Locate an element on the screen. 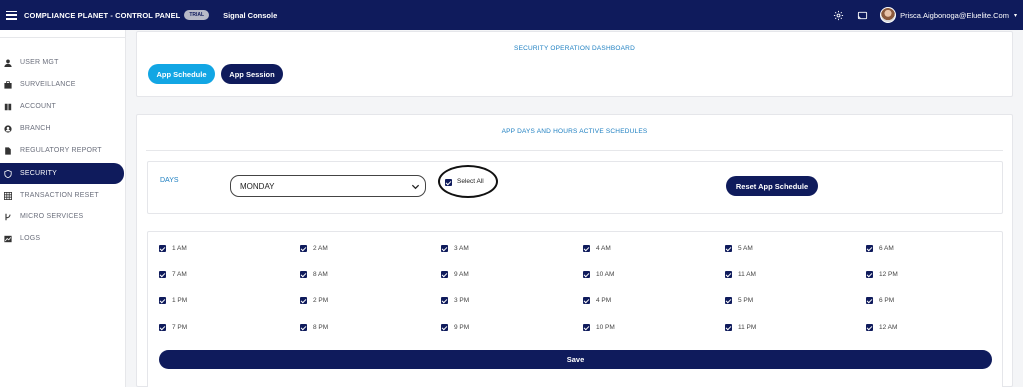 The width and height of the screenshot is (1023, 387). hour-label: 11 AM is located at coordinates (747, 274).